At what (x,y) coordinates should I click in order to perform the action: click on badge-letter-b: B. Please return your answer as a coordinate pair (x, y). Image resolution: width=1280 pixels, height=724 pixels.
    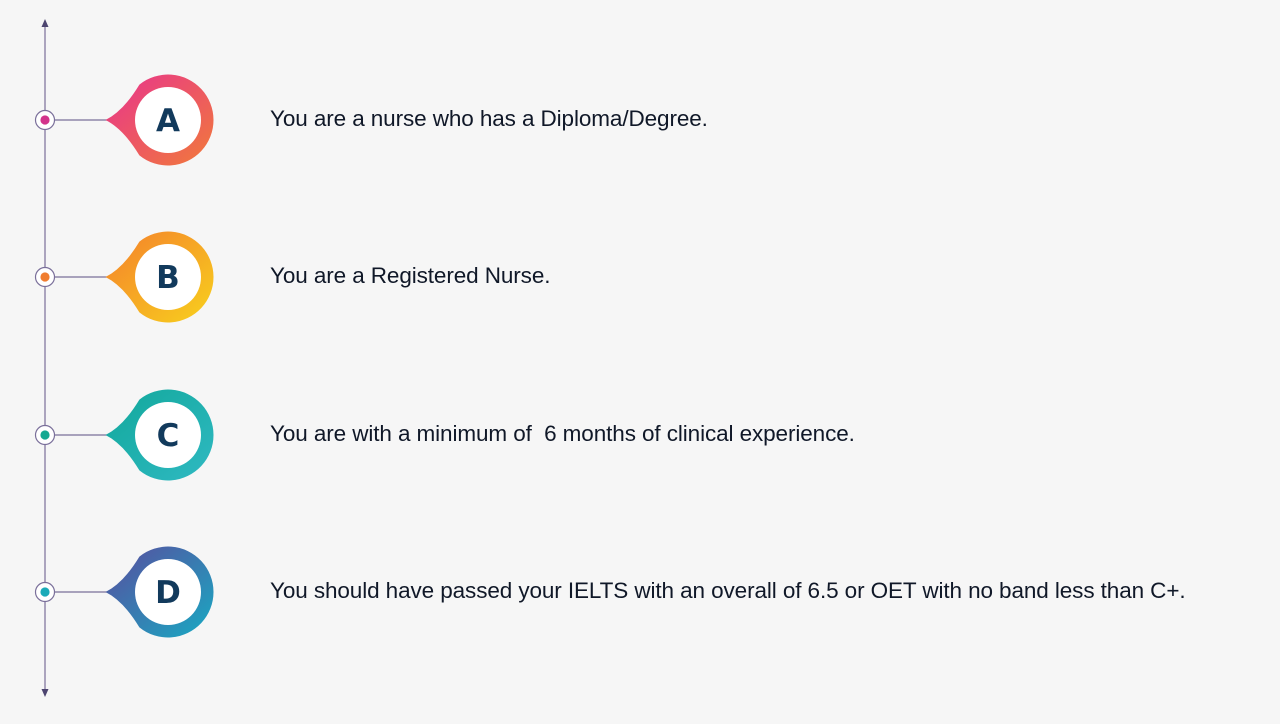
    Looking at the image, I should click on (168, 278).